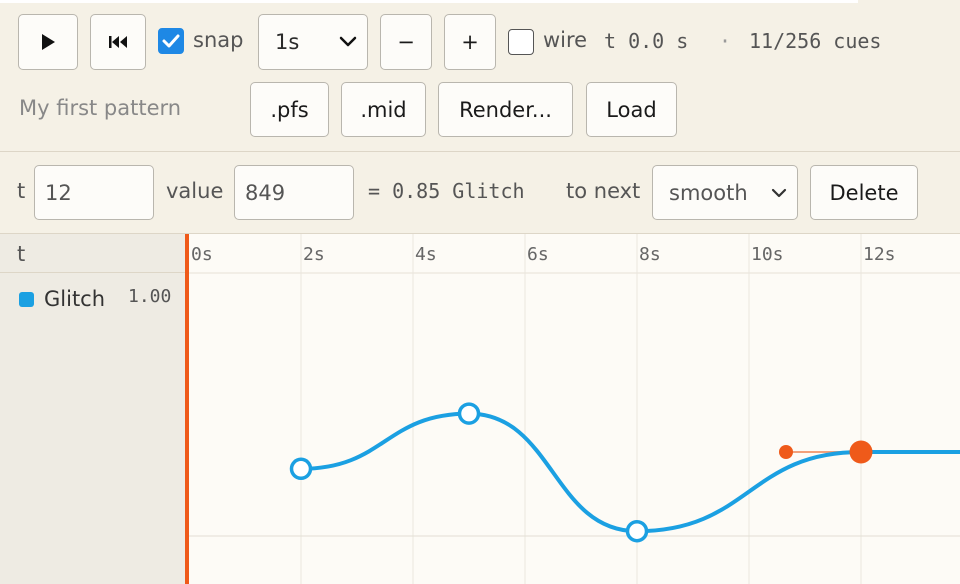 The image size is (960, 584). Describe the element at coordinates (879, 254) in the screenshot. I see `ruler-tick-label: 12s` at that location.